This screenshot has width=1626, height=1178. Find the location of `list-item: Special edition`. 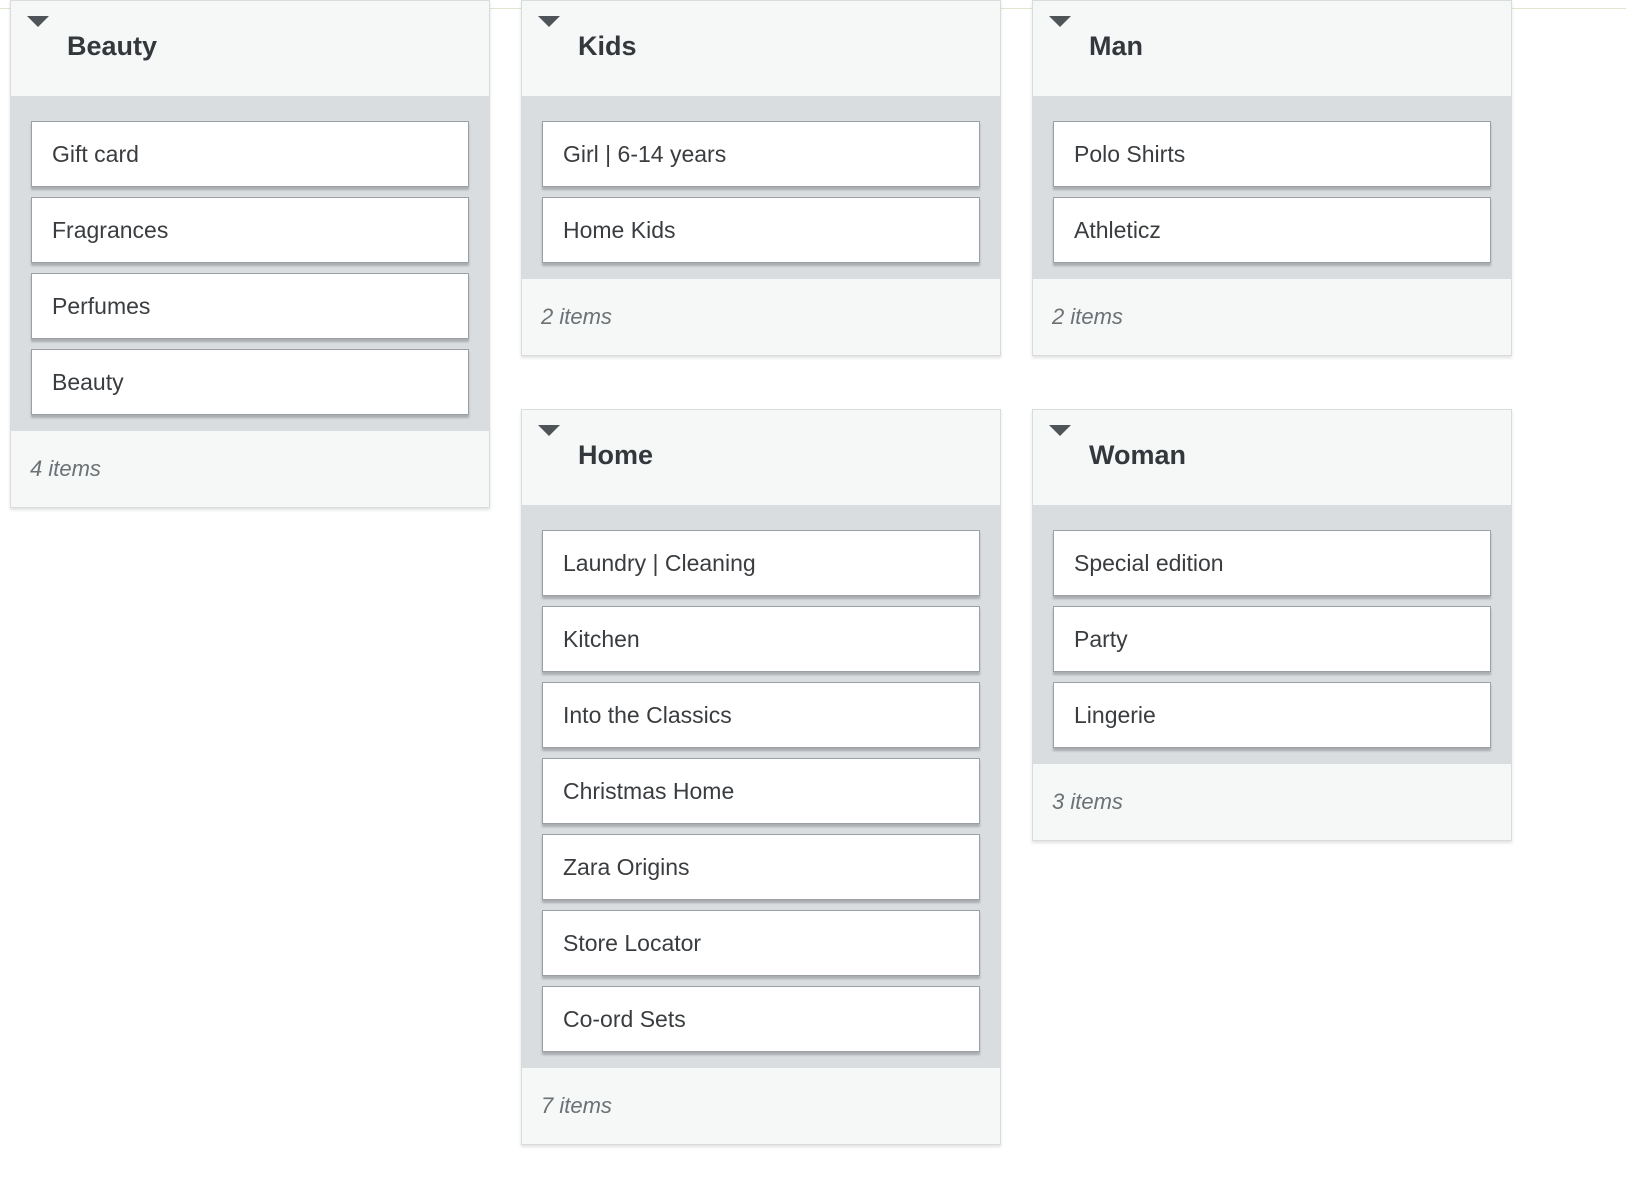

list-item: Special edition is located at coordinates (1272, 563).